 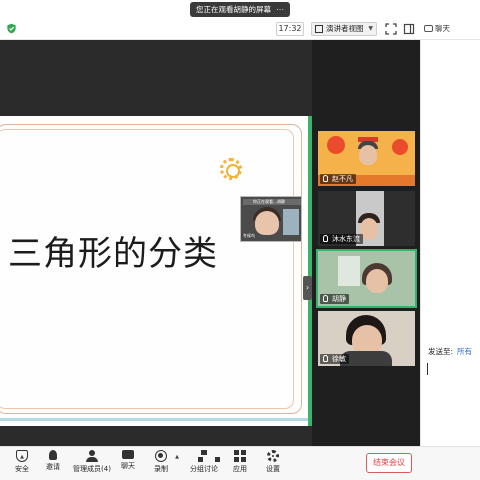 I want to click on participant-name-label: 徐敏, so click(x=334, y=359).